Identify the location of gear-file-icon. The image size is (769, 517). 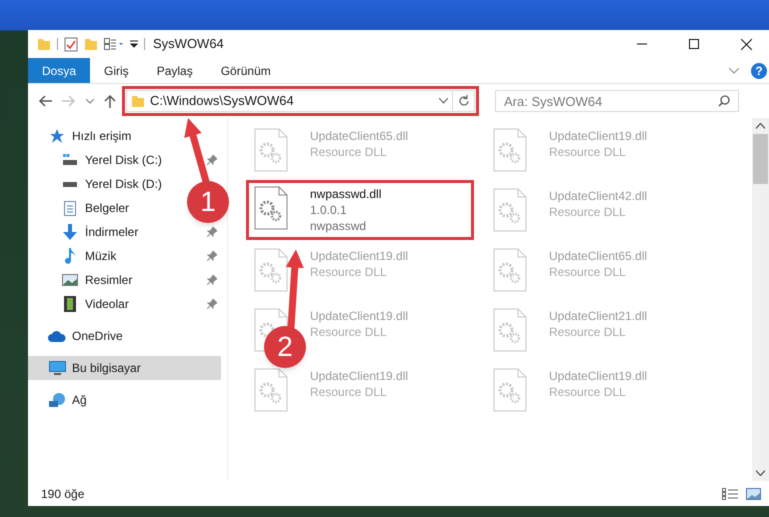
(271, 208).